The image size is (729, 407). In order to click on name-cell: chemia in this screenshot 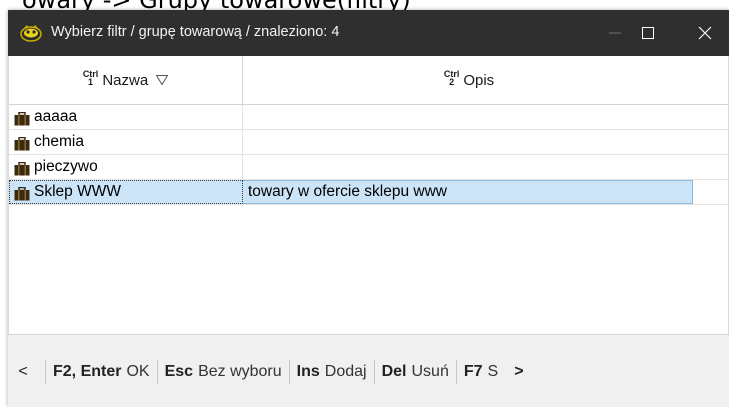, I will do `click(126, 142)`.